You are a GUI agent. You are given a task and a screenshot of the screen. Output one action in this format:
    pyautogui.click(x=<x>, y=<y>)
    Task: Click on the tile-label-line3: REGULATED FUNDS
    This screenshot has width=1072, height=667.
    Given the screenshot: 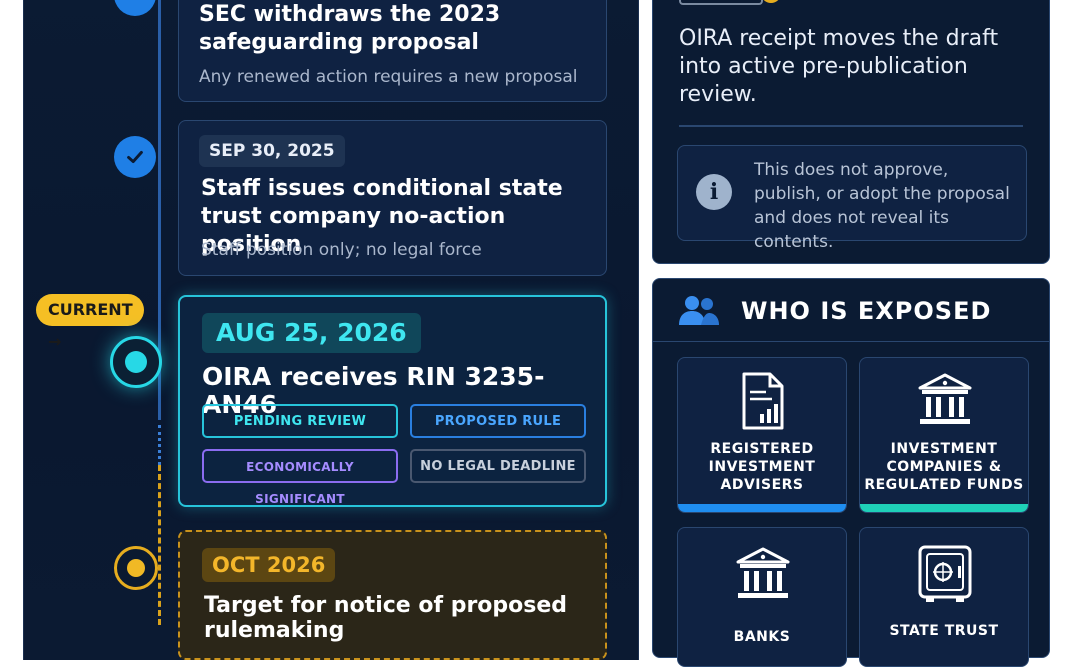 What is the action you would take?
    pyautogui.click(x=944, y=485)
    